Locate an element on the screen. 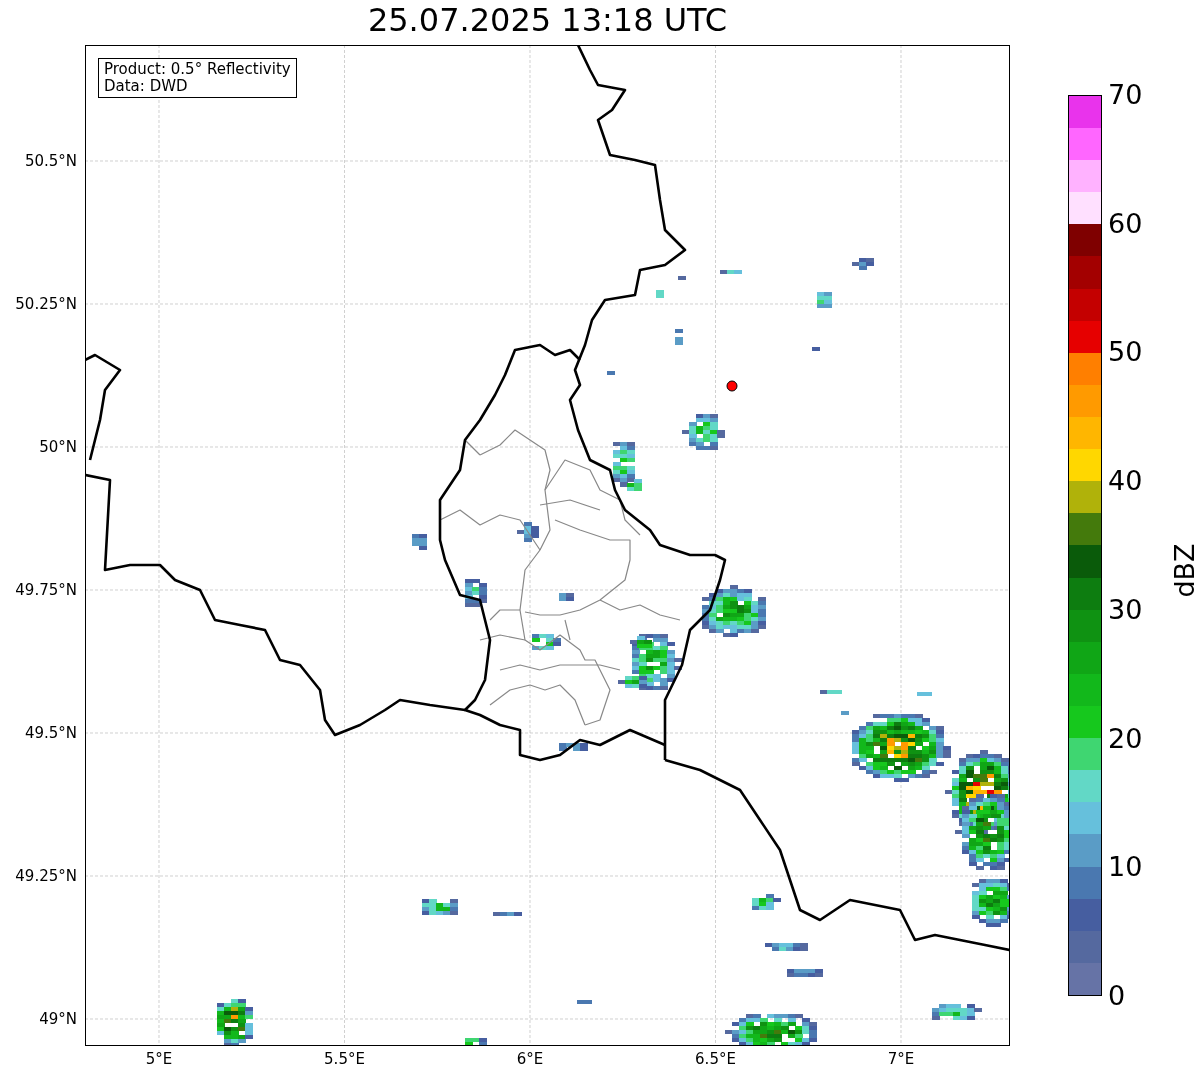 This screenshot has height=1081, width=1202. axis-label: 49.5°N is located at coordinates (50, 733).